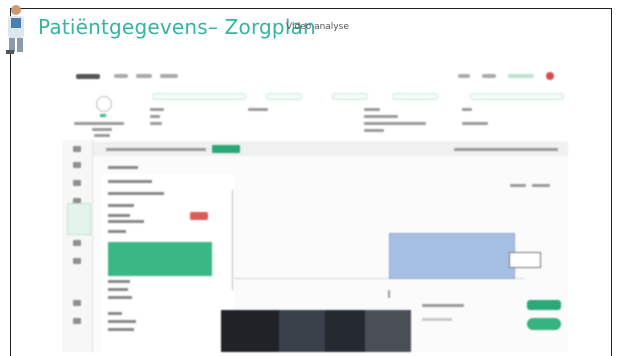 This screenshot has width=621, height=356. I want to click on add-button, so click(544, 324).